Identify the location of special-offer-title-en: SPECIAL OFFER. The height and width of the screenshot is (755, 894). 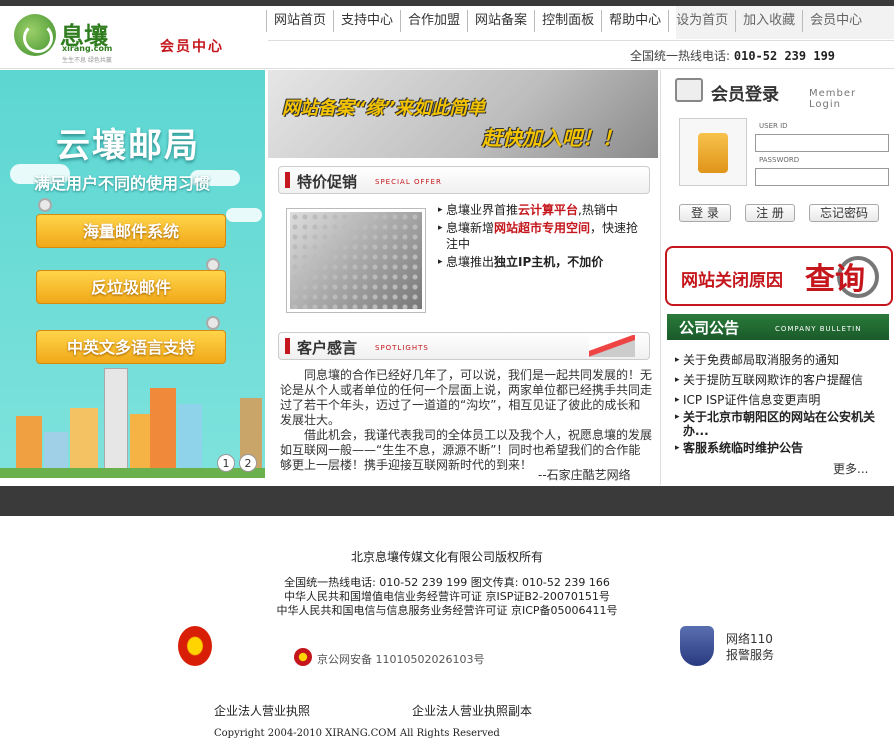
(408, 182).